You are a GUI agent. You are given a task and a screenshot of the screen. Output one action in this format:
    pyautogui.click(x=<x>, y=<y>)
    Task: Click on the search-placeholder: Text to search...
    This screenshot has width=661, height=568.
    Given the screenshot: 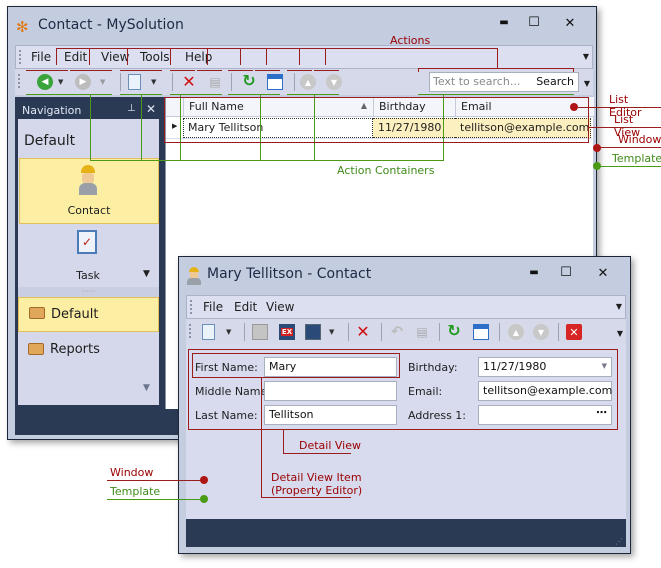 What is the action you would take?
    pyautogui.click(x=477, y=81)
    